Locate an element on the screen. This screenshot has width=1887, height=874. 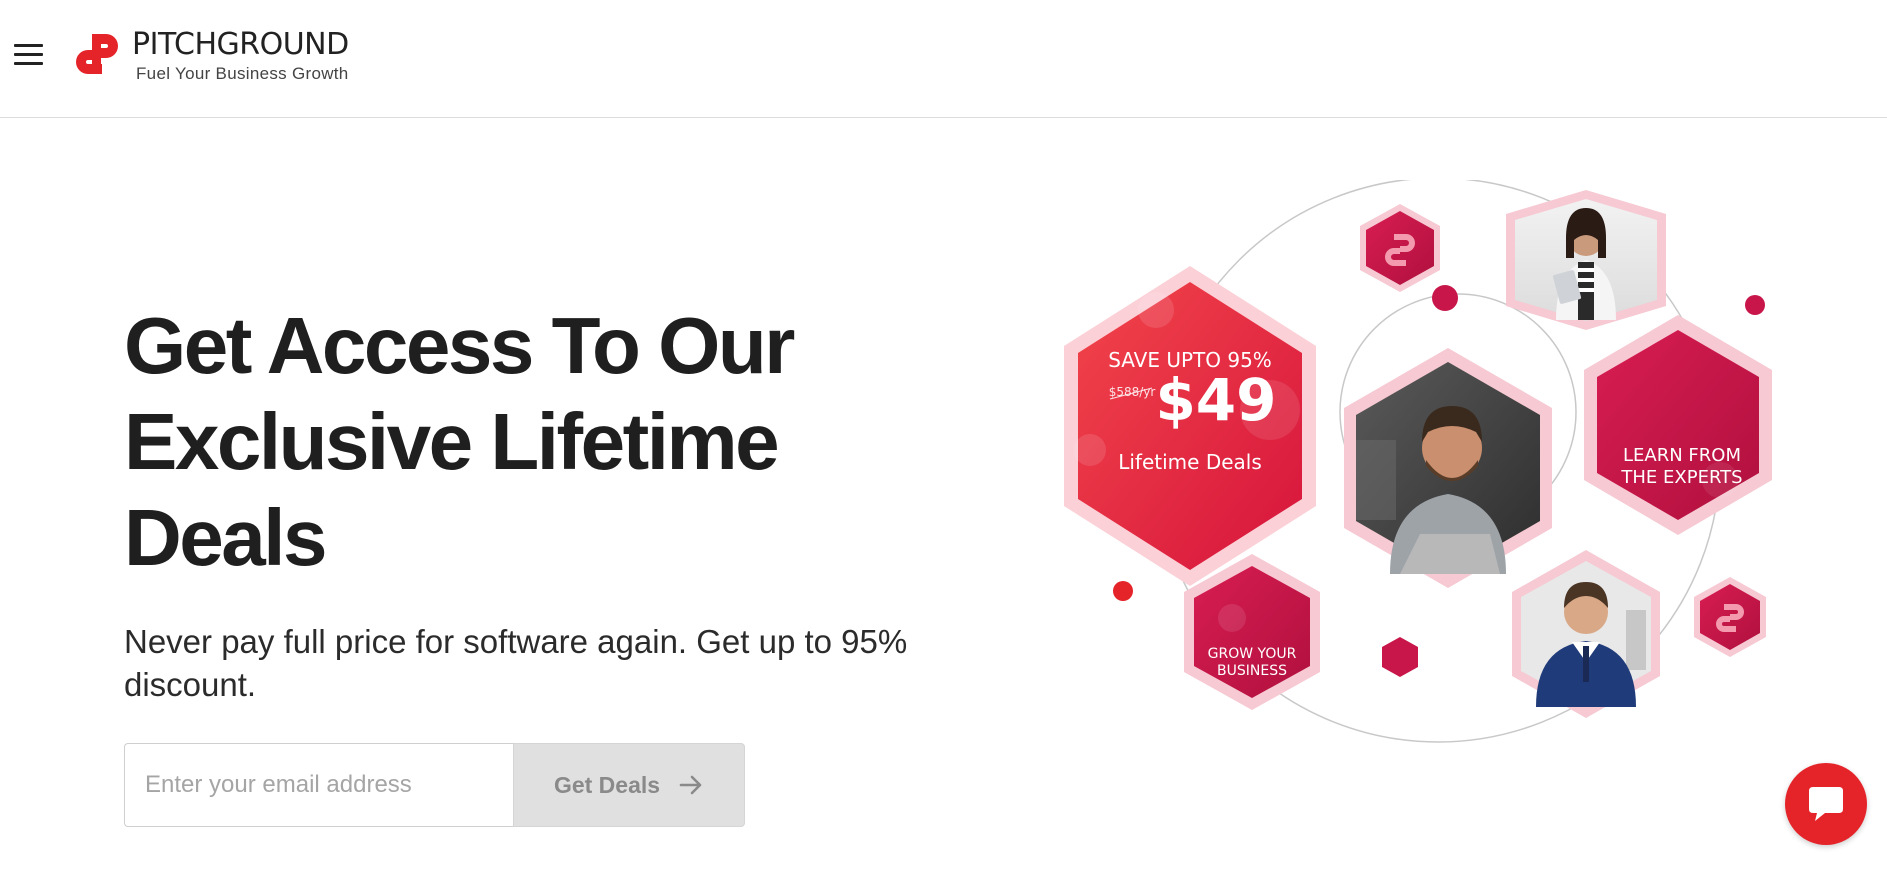
arrow-right-icon is located at coordinates (690, 785).